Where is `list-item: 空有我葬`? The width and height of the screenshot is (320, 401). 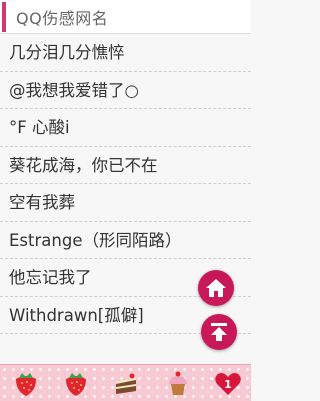
list-item: 空有我葬 is located at coordinates (125, 203).